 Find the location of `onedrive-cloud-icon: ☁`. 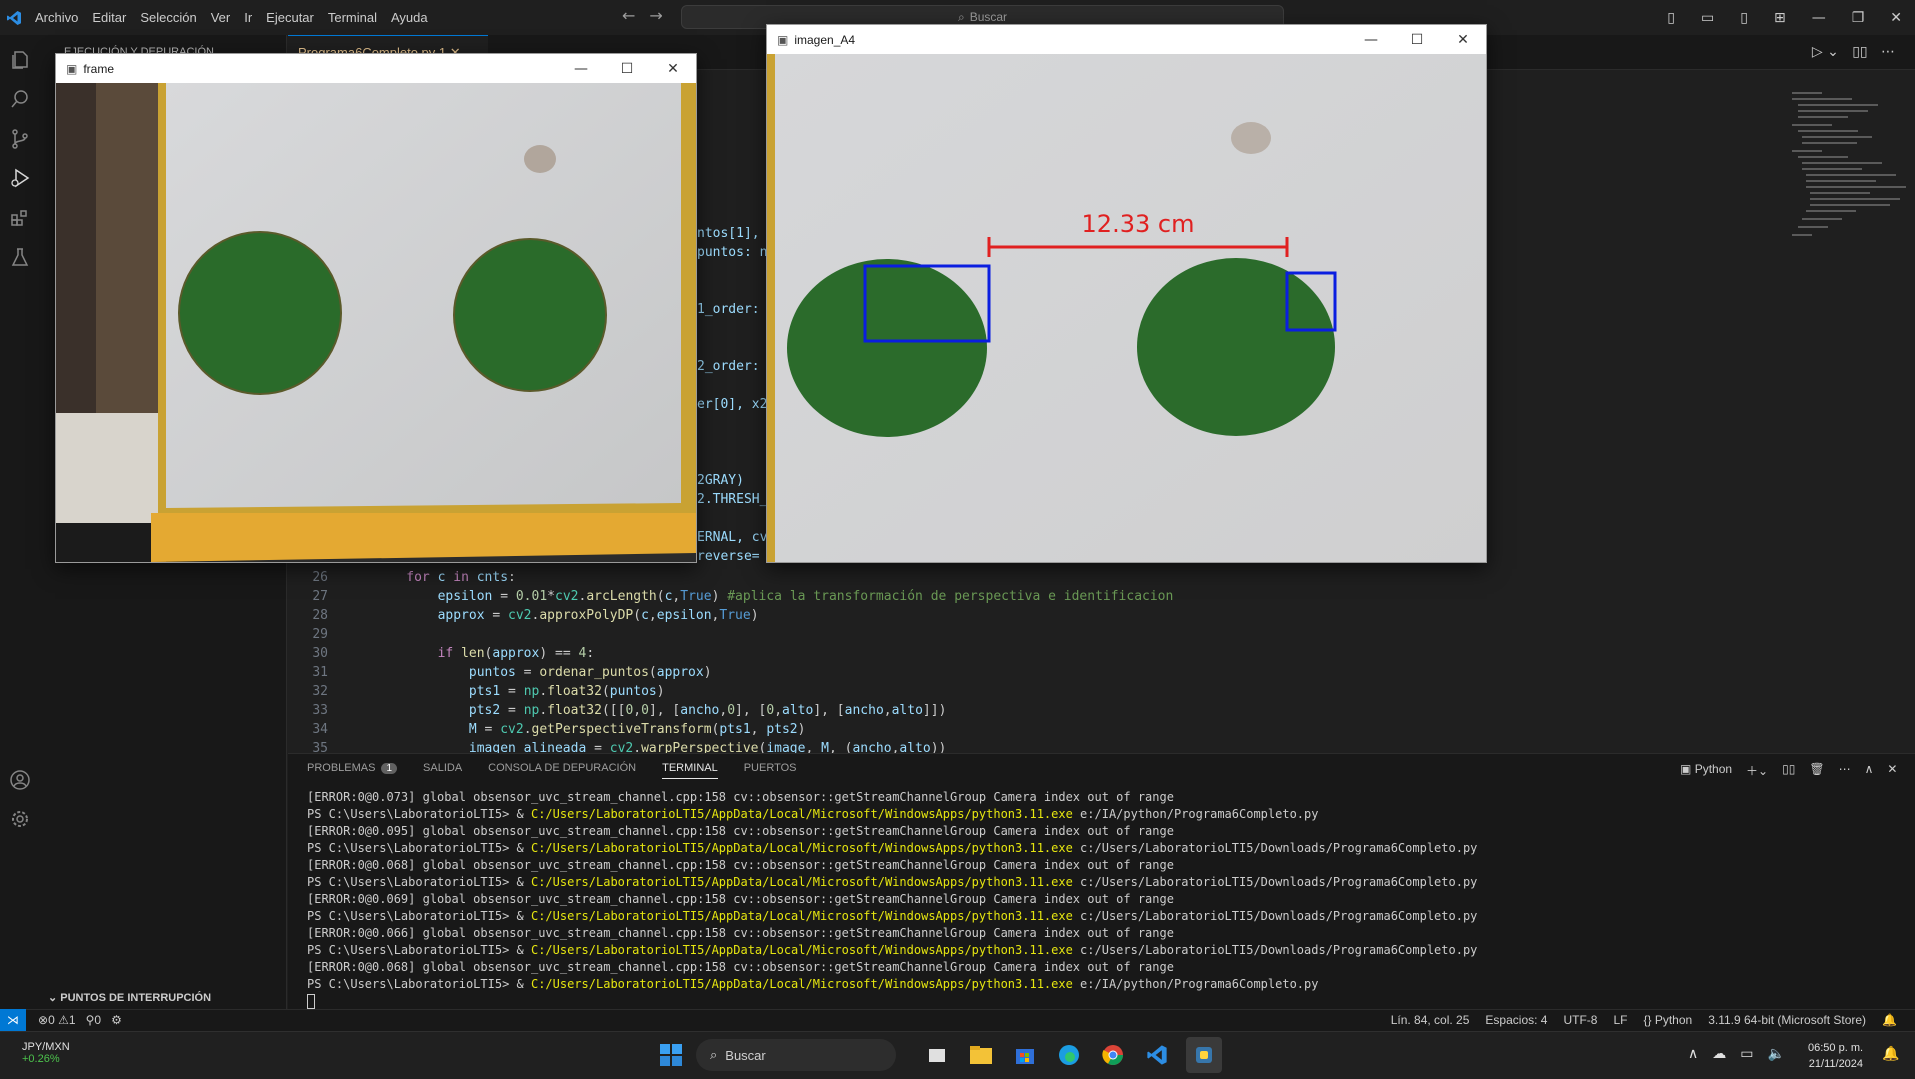

onedrive-cloud-icon: ☁ is located at coordinates (1719, 1054).